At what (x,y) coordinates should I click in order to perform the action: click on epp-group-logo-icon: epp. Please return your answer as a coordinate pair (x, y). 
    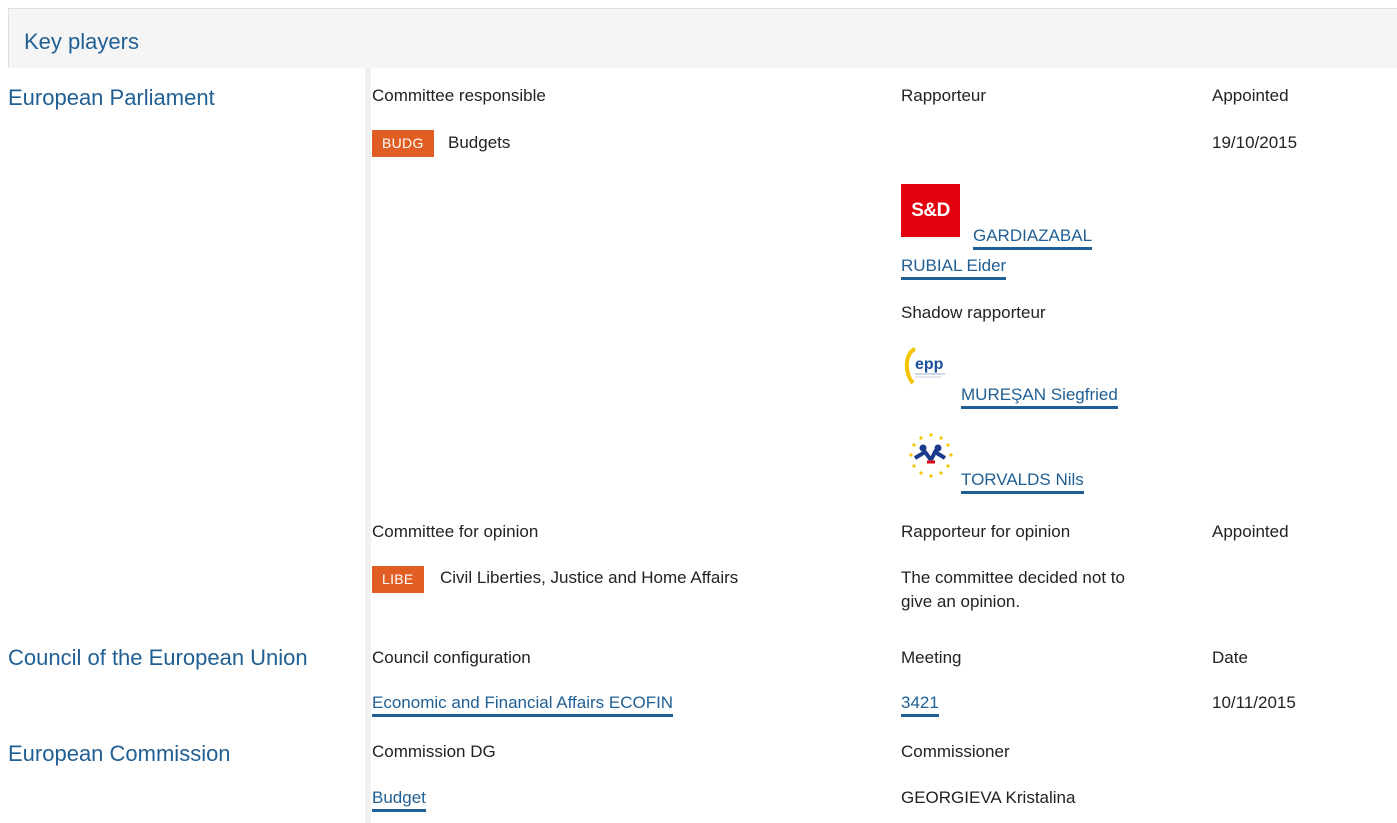
    Looking at the image, I should click on (931, 370).